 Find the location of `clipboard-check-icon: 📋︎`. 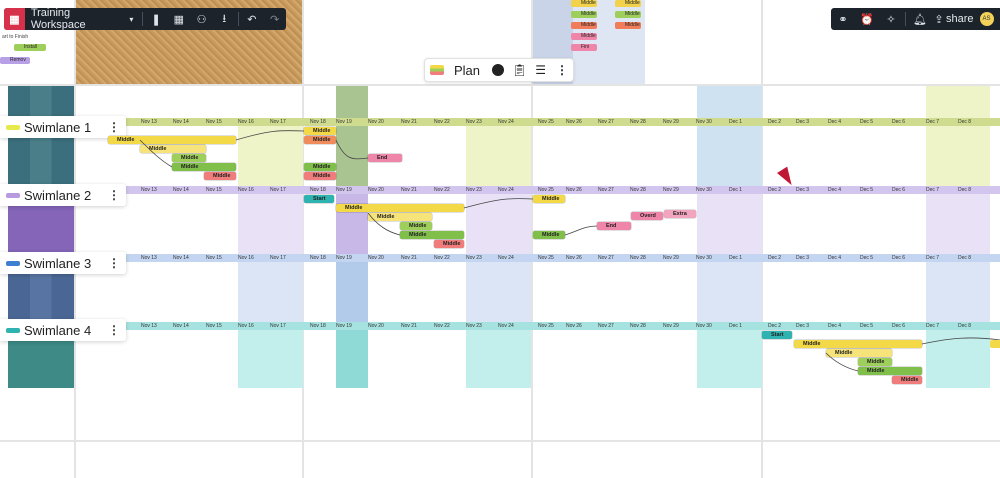

clipboard-check-icon: 📋︎ is located at coordinates (519, 70).